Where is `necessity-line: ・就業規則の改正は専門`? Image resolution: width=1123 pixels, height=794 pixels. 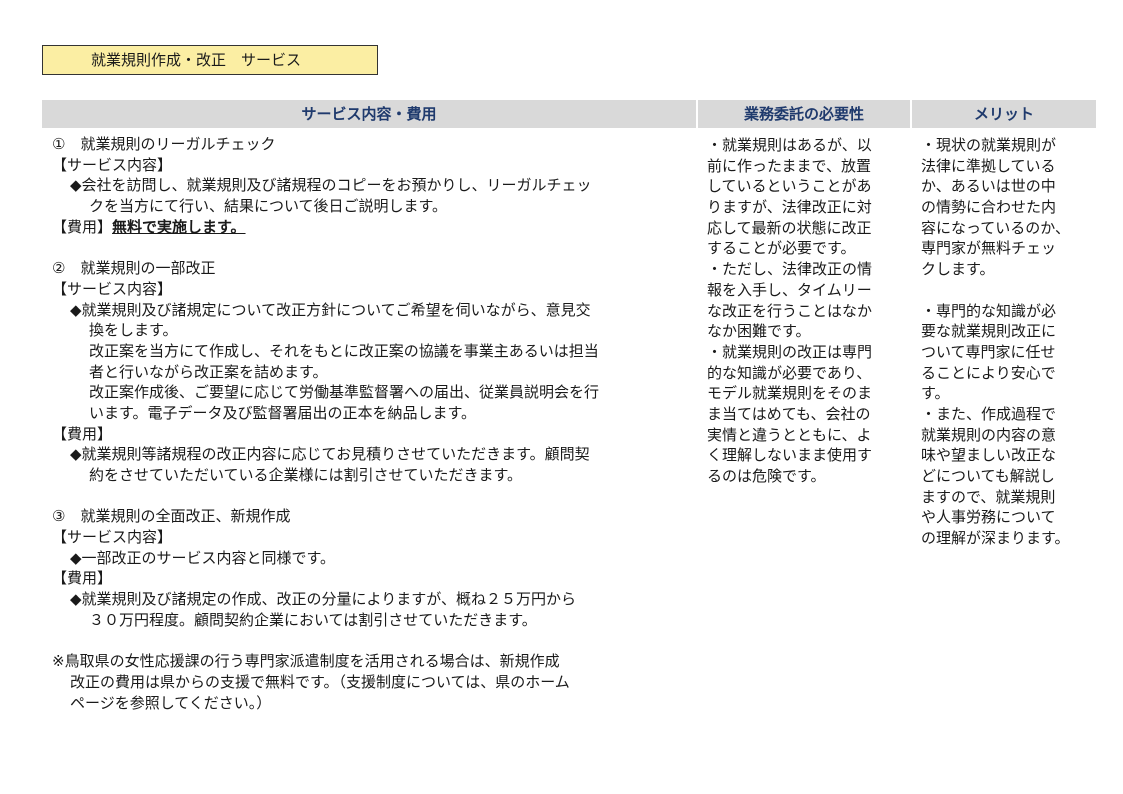
necessity-line: ・就業規則の改正は専門 is located at coordinates (790, 351).